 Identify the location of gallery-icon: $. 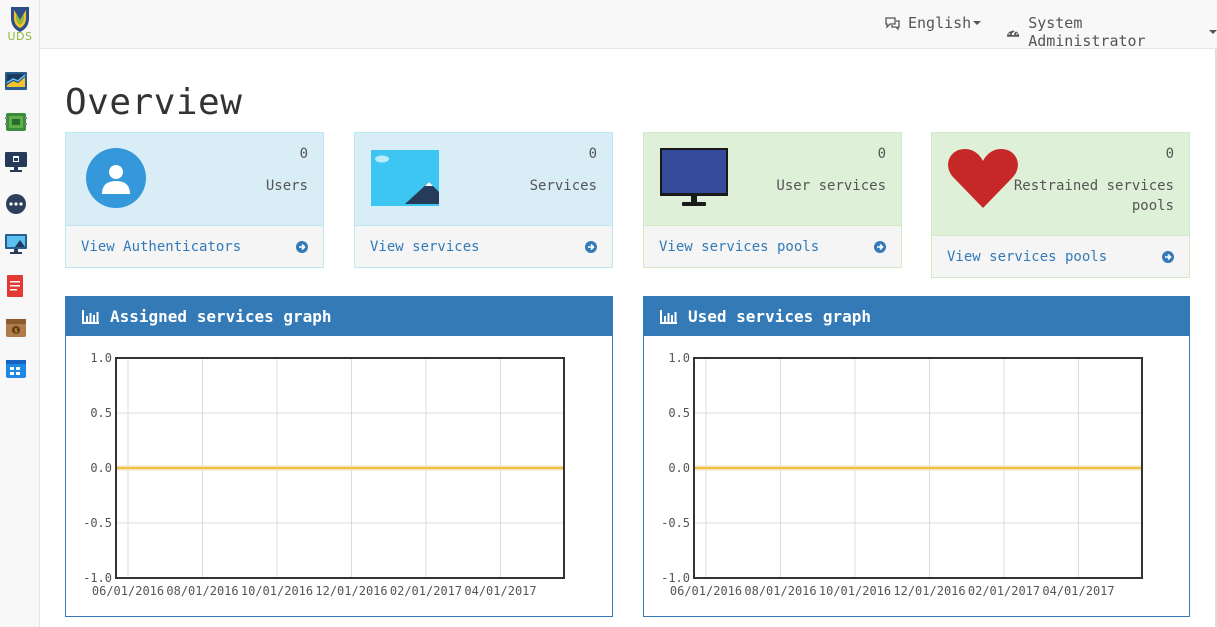
(16, 328).